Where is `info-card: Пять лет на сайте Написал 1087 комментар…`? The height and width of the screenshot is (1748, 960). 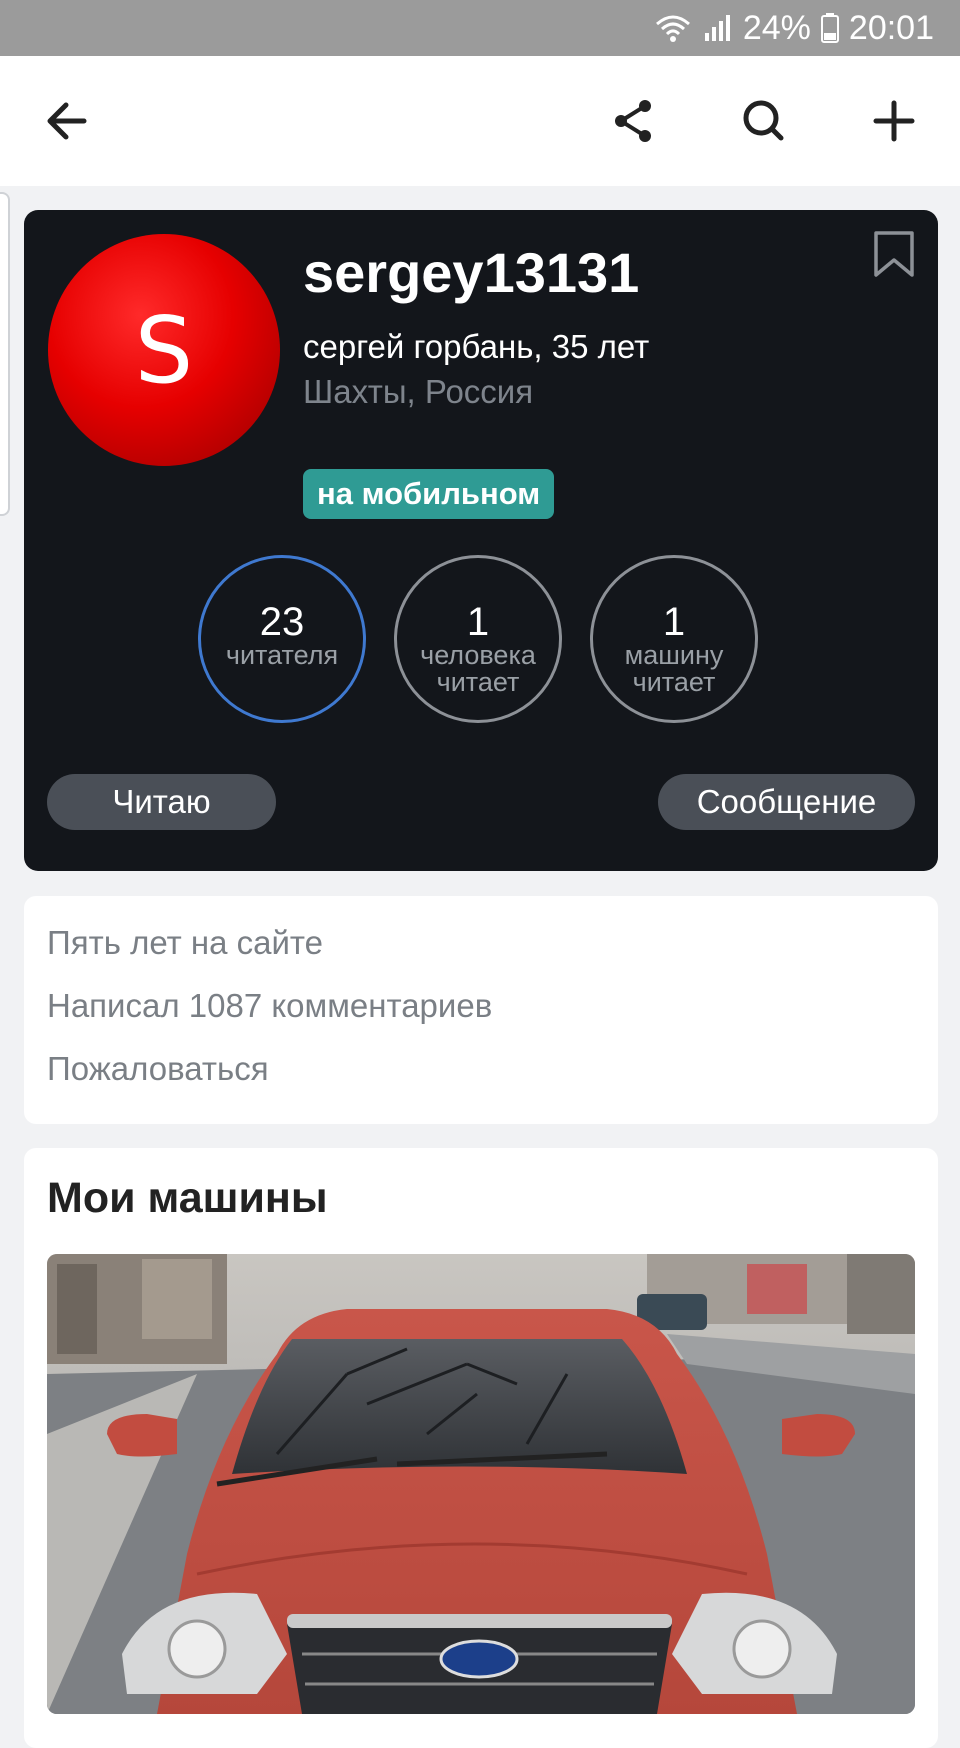
info-card: Пять лет на сайте Написал 1087 комментар… is located at coordinates (481, 1010).